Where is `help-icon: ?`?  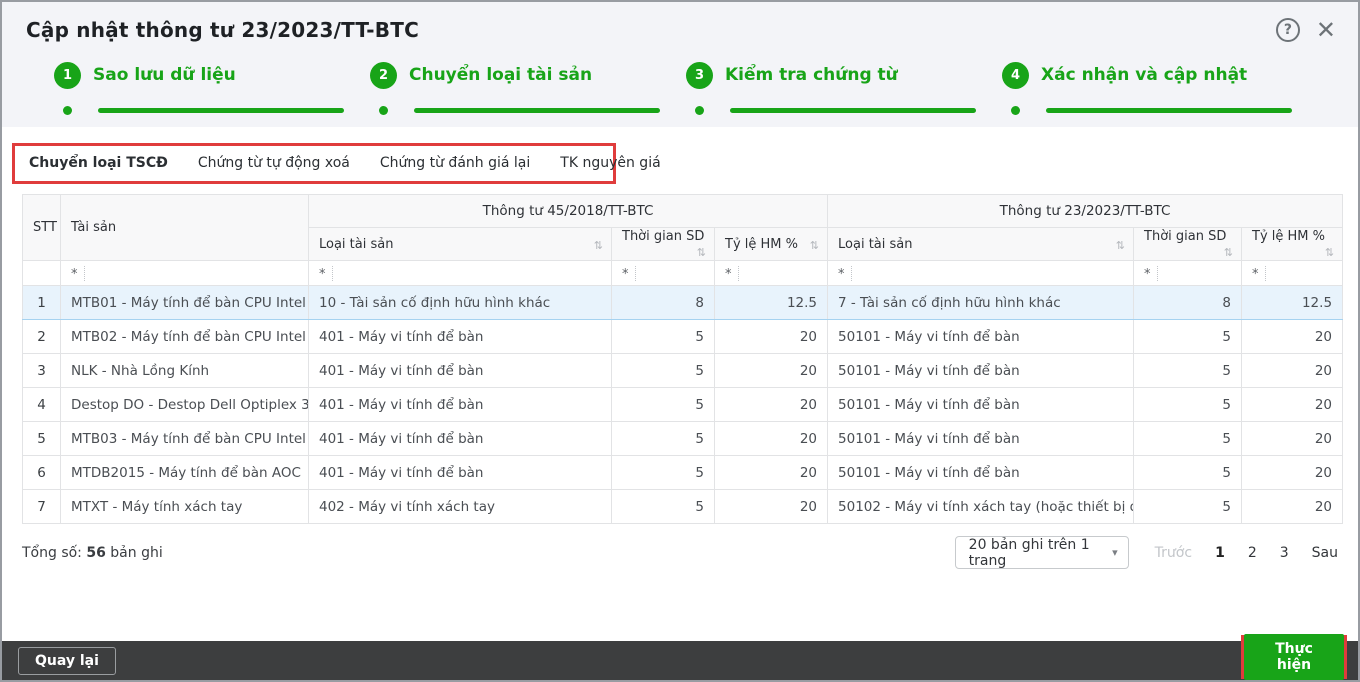
help-icon: ? is located at coordinates (1287, 30).